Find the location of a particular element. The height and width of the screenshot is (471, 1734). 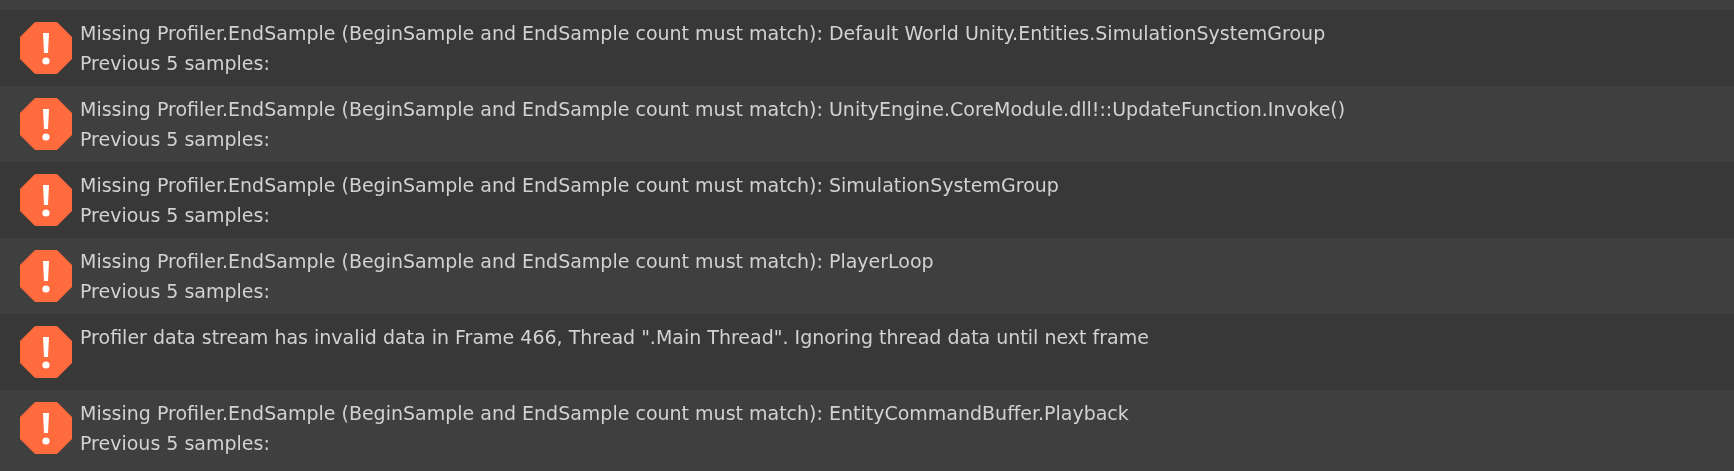

log-message: Profiler data stream has invalid data in Frame 466, Thread ".Main Thread". Ignoring thread data until next frame is located at coordinates (614, 337).